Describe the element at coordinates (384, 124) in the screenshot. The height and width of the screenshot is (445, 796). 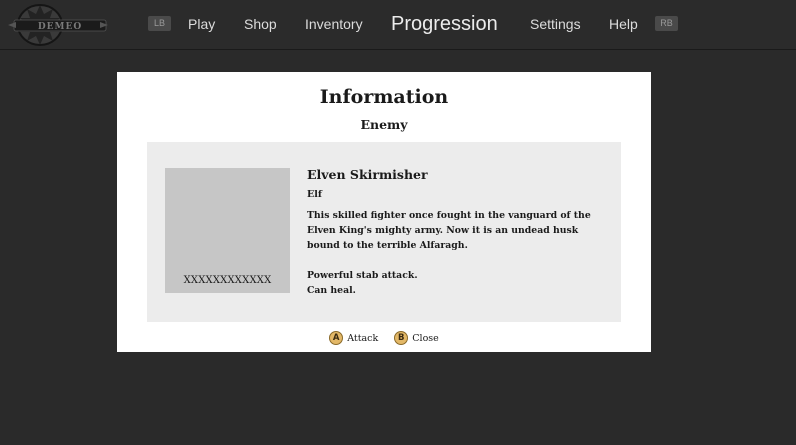
I see `modal-subtitle: Enemy` at that location.